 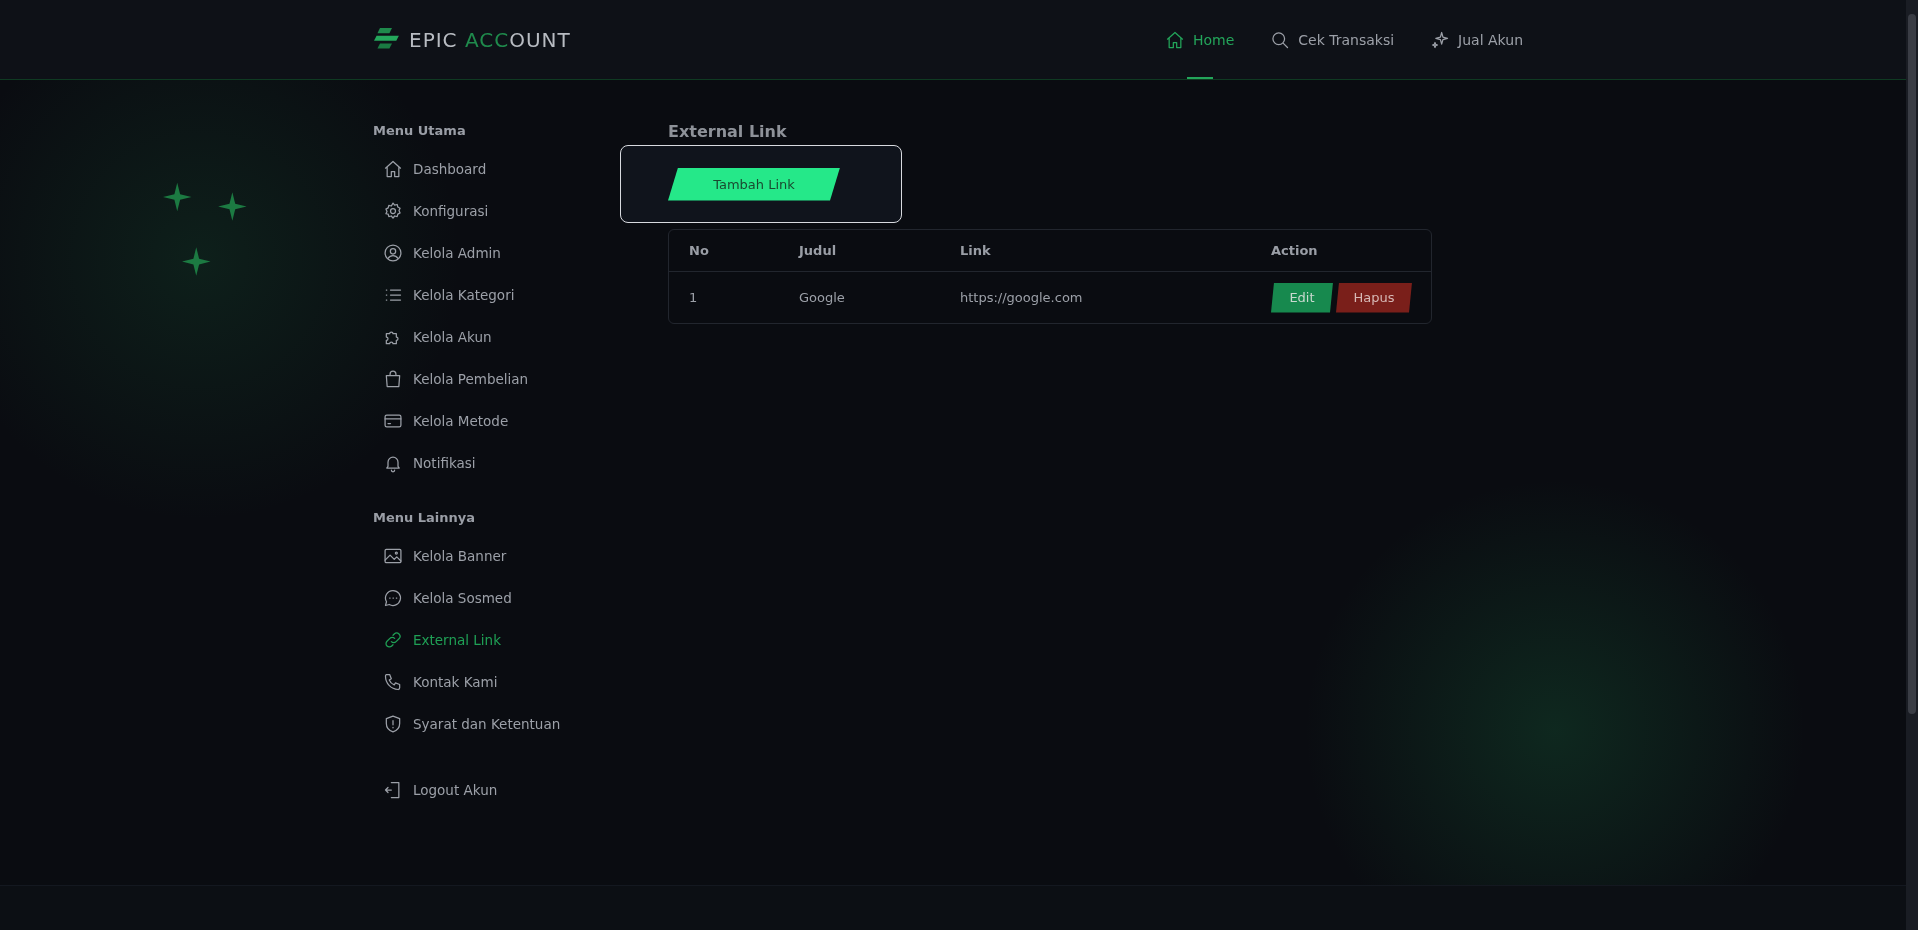 What do you see at coordinates (699, 250) in the screenshot?
I see `column-header: No` at bounding box center [699, 250].